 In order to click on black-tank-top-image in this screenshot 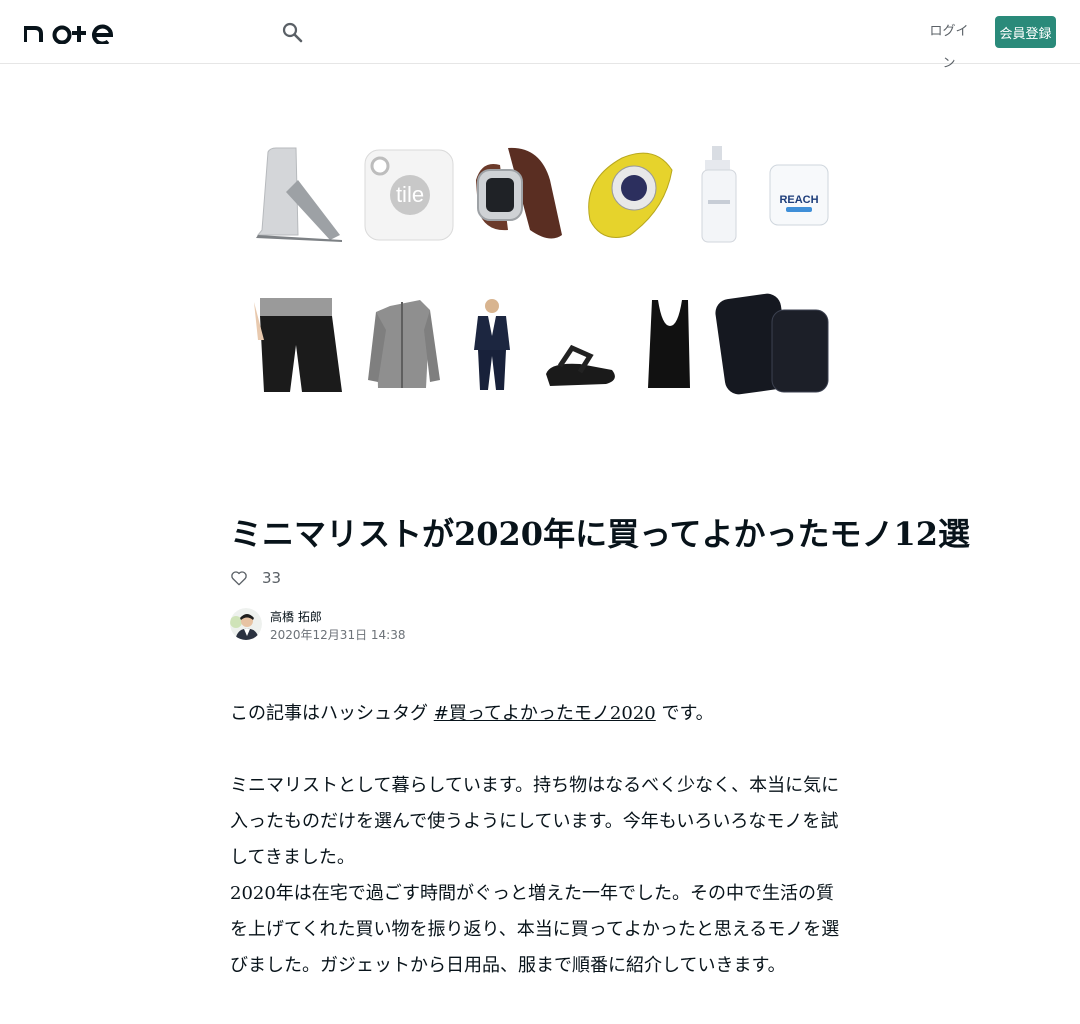, I will do `click(669, 344)`.